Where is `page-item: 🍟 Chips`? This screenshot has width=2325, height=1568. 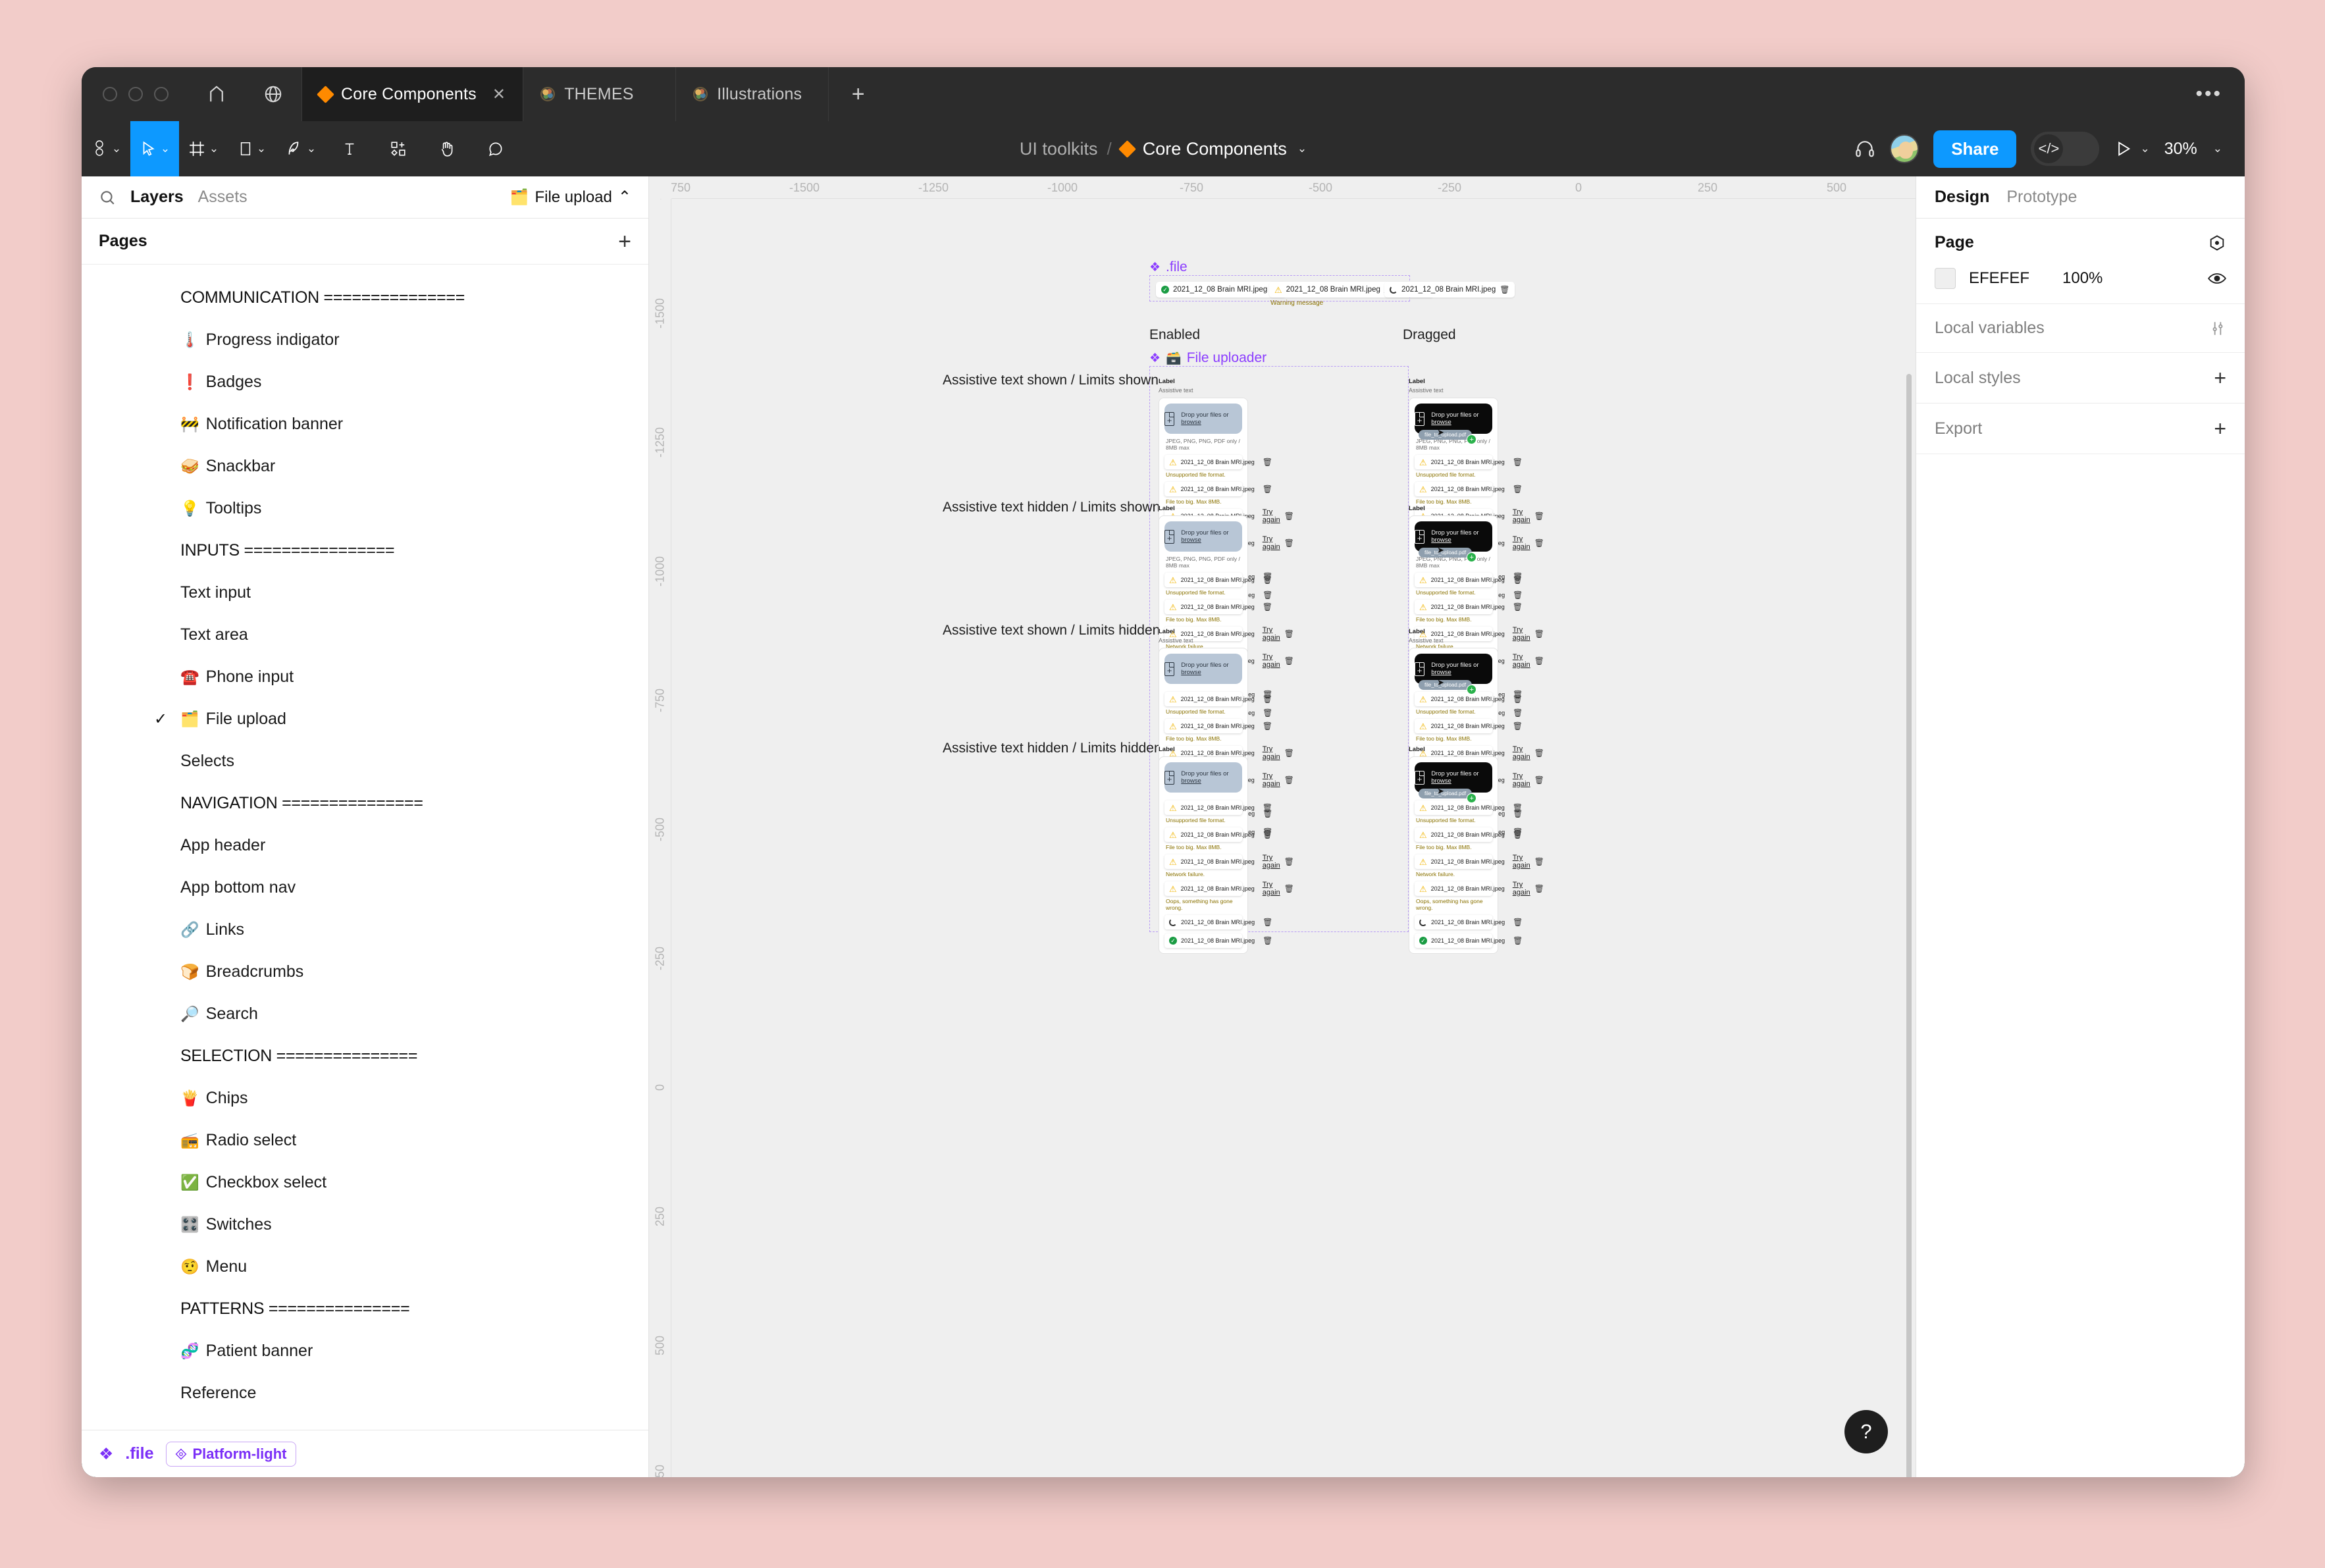
page-item: 🍟 Chips is located at coordinates (365, 1098).